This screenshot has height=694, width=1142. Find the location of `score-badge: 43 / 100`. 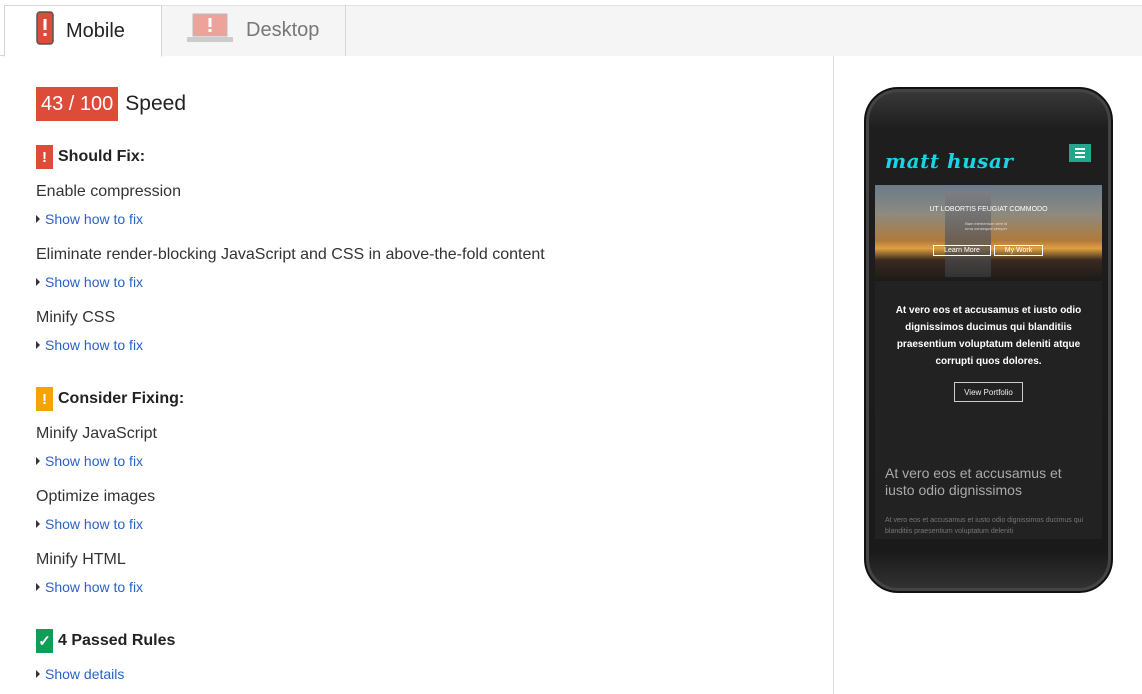

score-badge: 43 / 100 is located at coordinates (77, 104).